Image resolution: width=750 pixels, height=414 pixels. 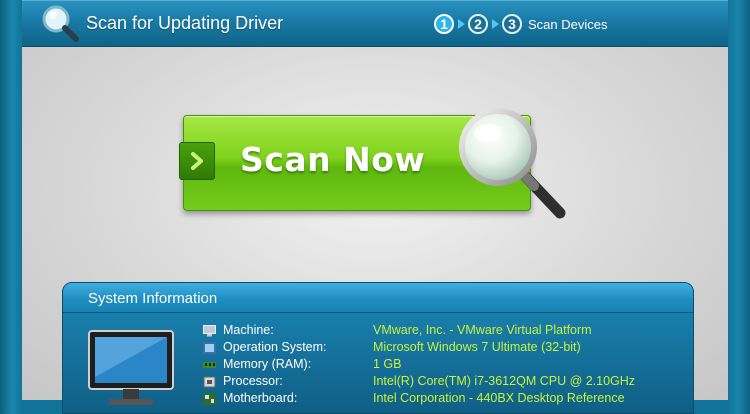 What do you see at coordinates (131, 367) in the screenshot?
I see `monitor-icon` at bounding box center [131, 367].